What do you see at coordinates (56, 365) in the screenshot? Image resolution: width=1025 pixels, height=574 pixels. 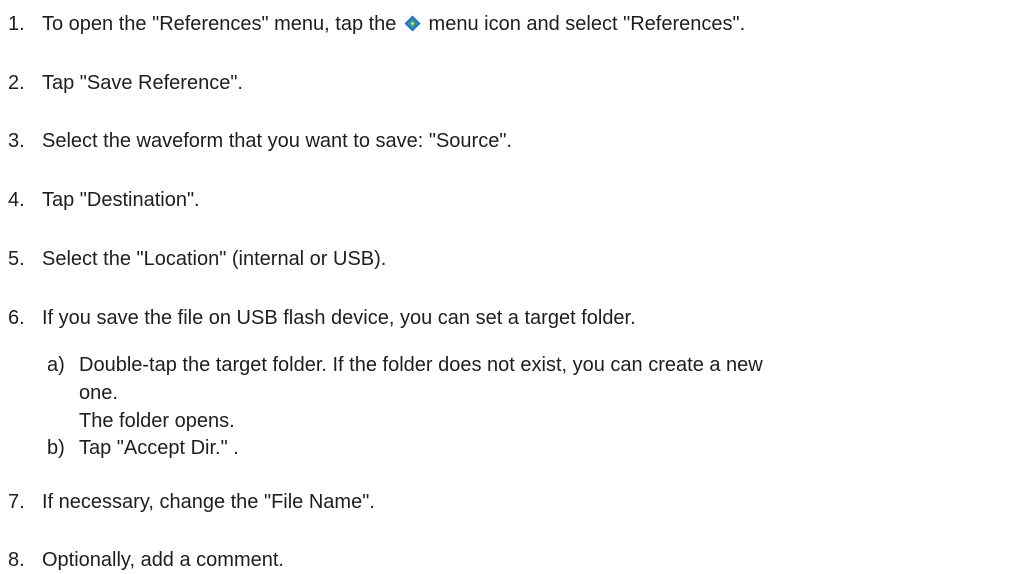 I see `substep-mark: a)` at bounding box center [56, 365].